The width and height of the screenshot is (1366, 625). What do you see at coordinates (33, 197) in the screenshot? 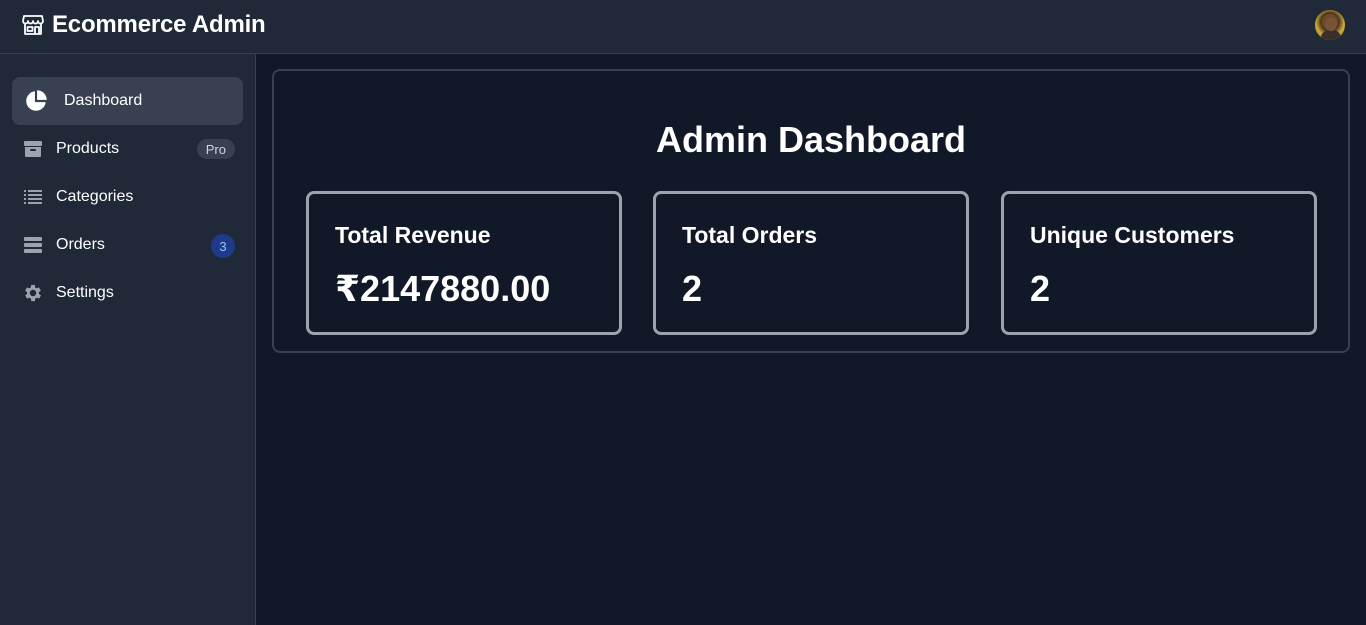
I see `list-icon` at bounding box center [33, 197].